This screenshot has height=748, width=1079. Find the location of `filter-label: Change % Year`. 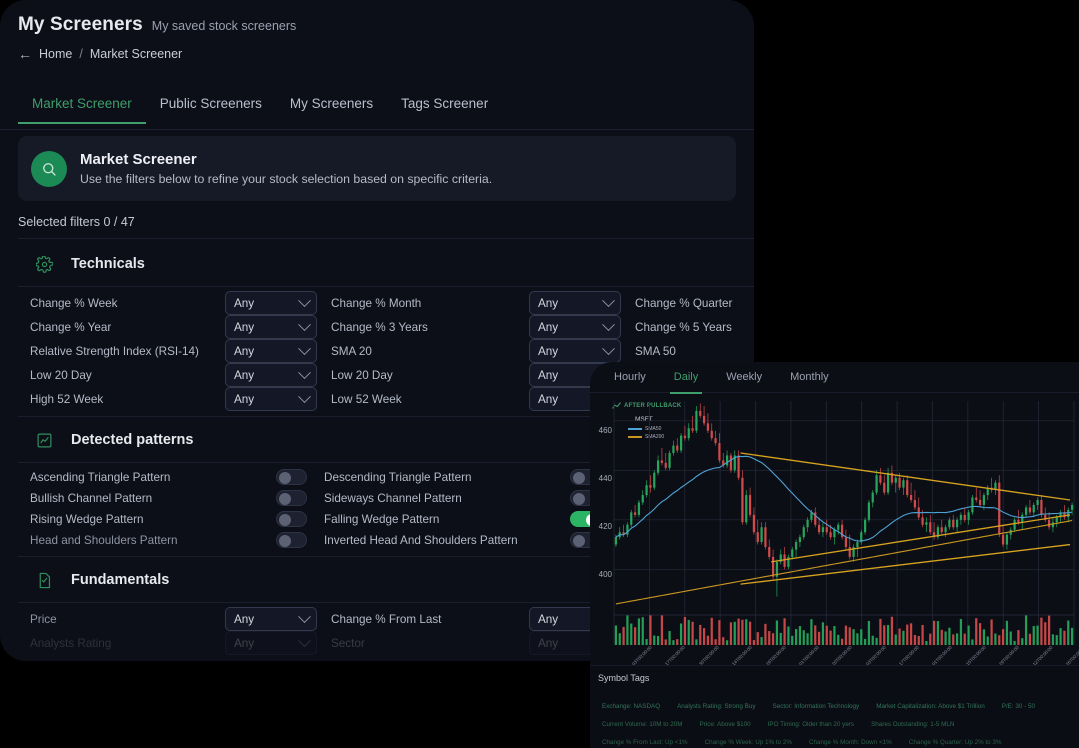

filter-label: Change % Year is located at coordinates (71, 327).